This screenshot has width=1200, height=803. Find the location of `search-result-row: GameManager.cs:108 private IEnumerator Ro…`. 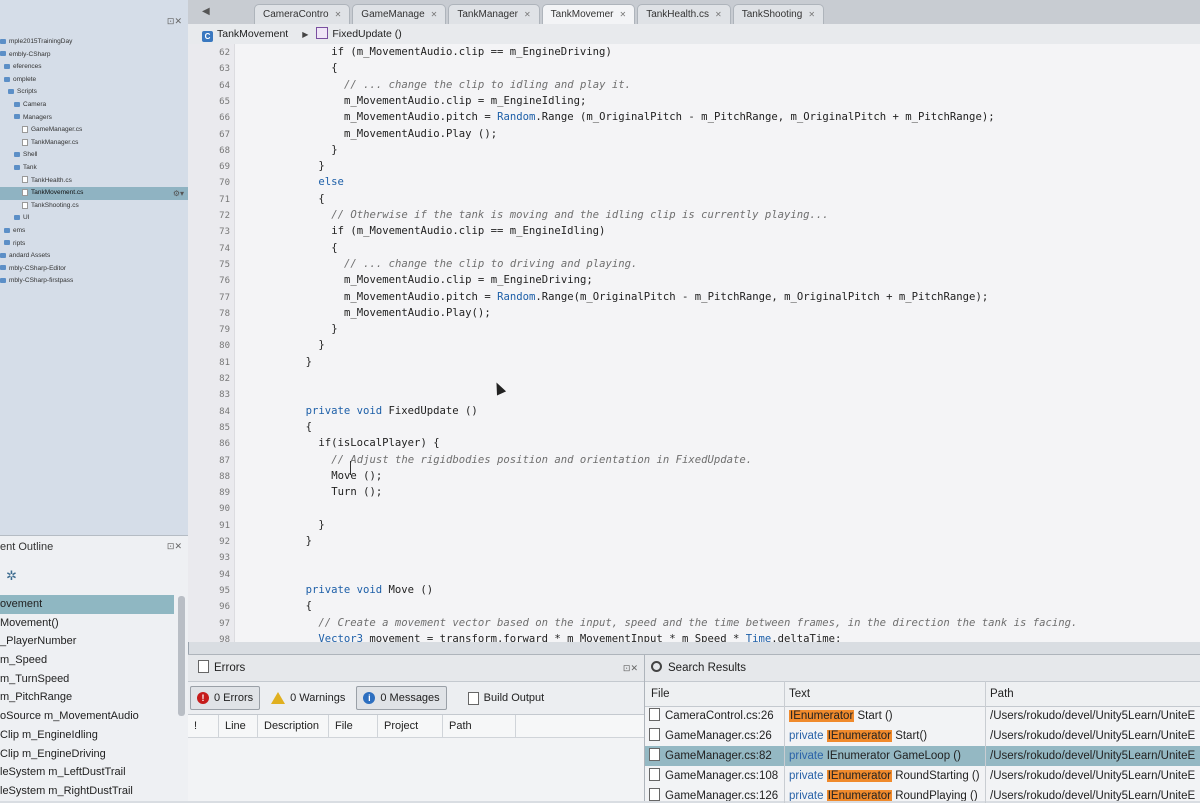

search-result-row: GameManager.cs:108 private IEnumerator Ro… is located at coordinates (922, 776).